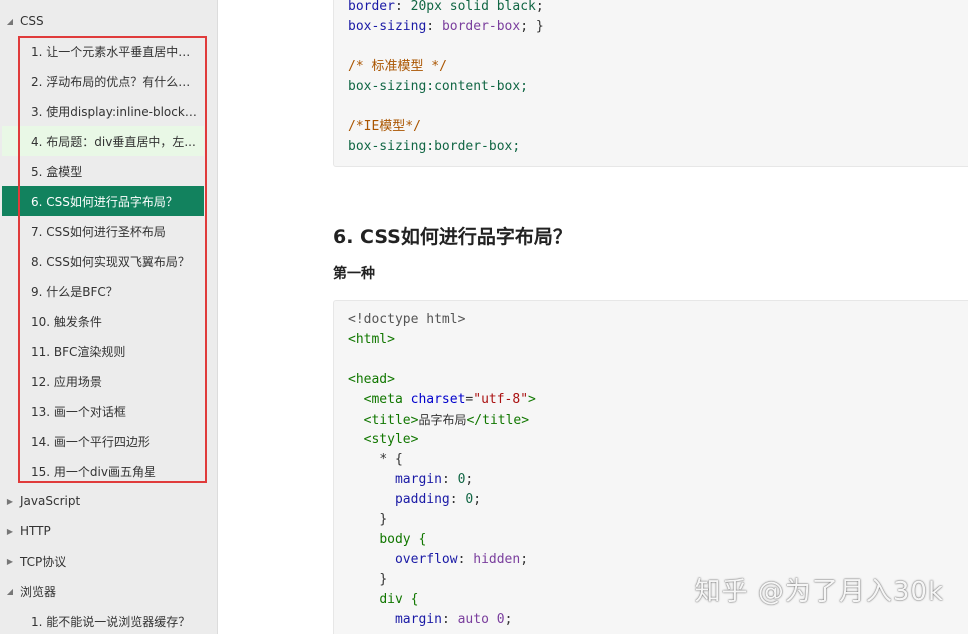 The height and width of the screenshot is (634, 968). What do you see at coordinates (103, 171) in the screenshot?
I see `toc-item-5: 5. 盒模型` at bounding box center [103, 171].